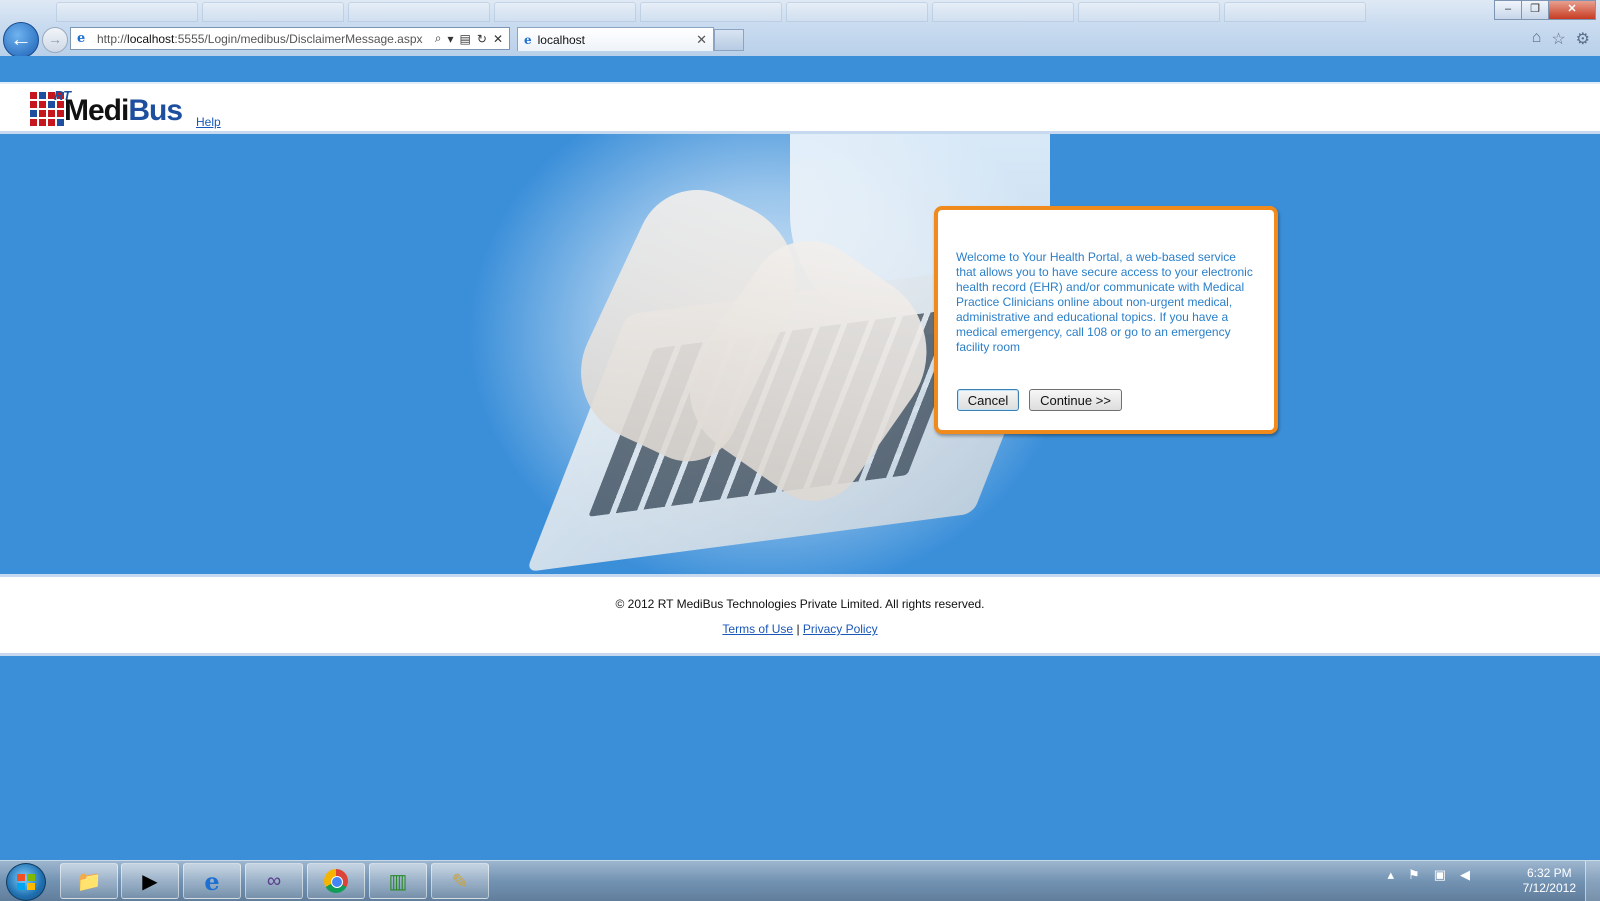 This screenshot has width=1600, height=901. I want to click on url-host: localhost, so click(151, 38).